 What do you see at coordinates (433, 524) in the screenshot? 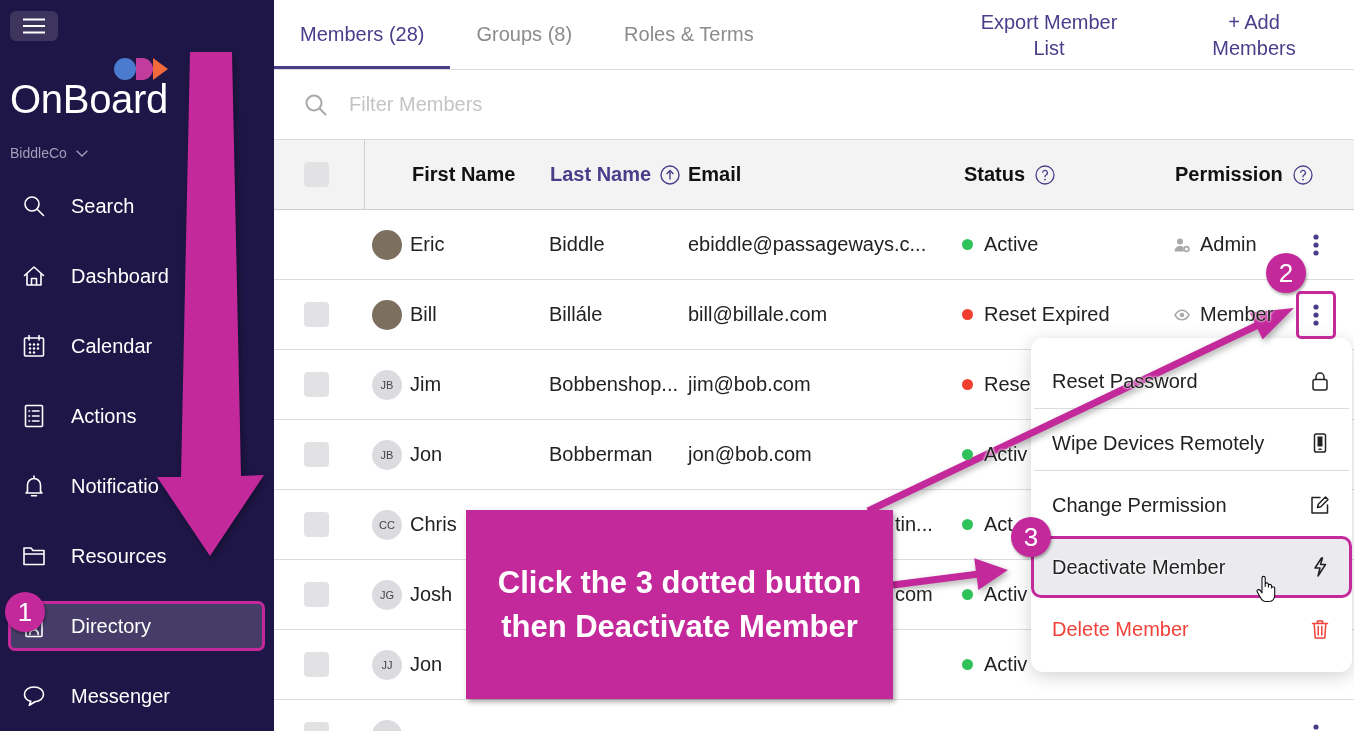
I see `first-name: Chris` at bounding box center [433, 524].